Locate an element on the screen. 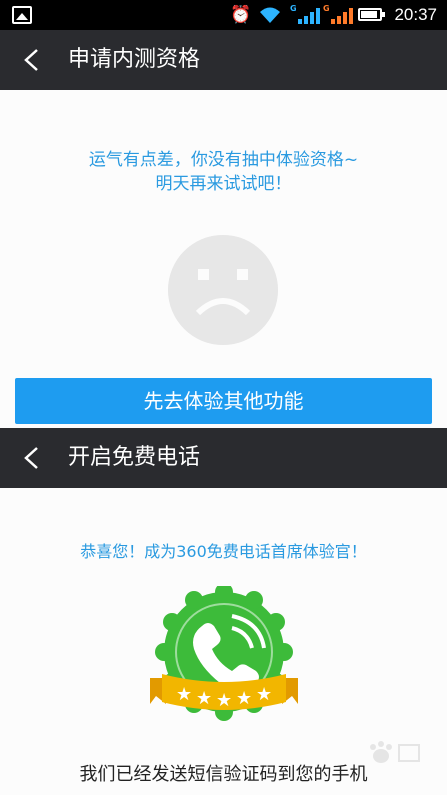 This screenshot has width=447, height=795. title-bar: 申请内测资格 is located at coordinates (223, 60).